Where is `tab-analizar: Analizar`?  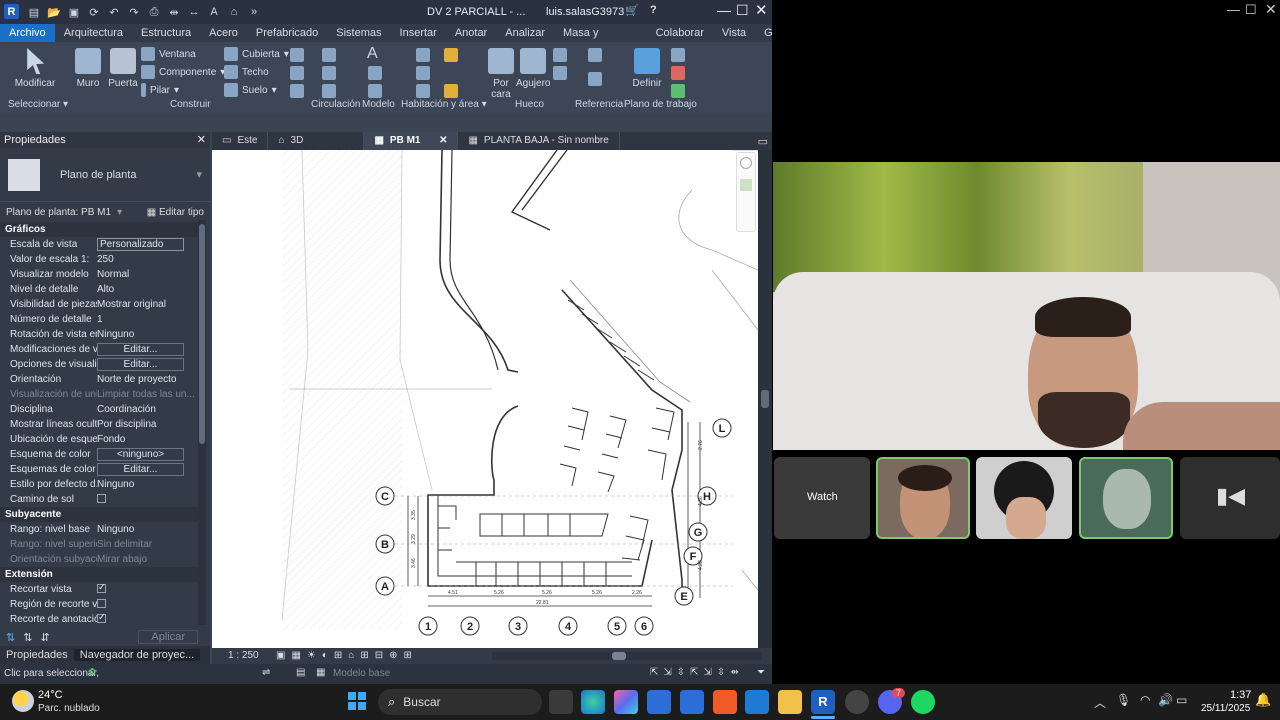
tab-analizar: Analizar is located at coordinates (525, 33).